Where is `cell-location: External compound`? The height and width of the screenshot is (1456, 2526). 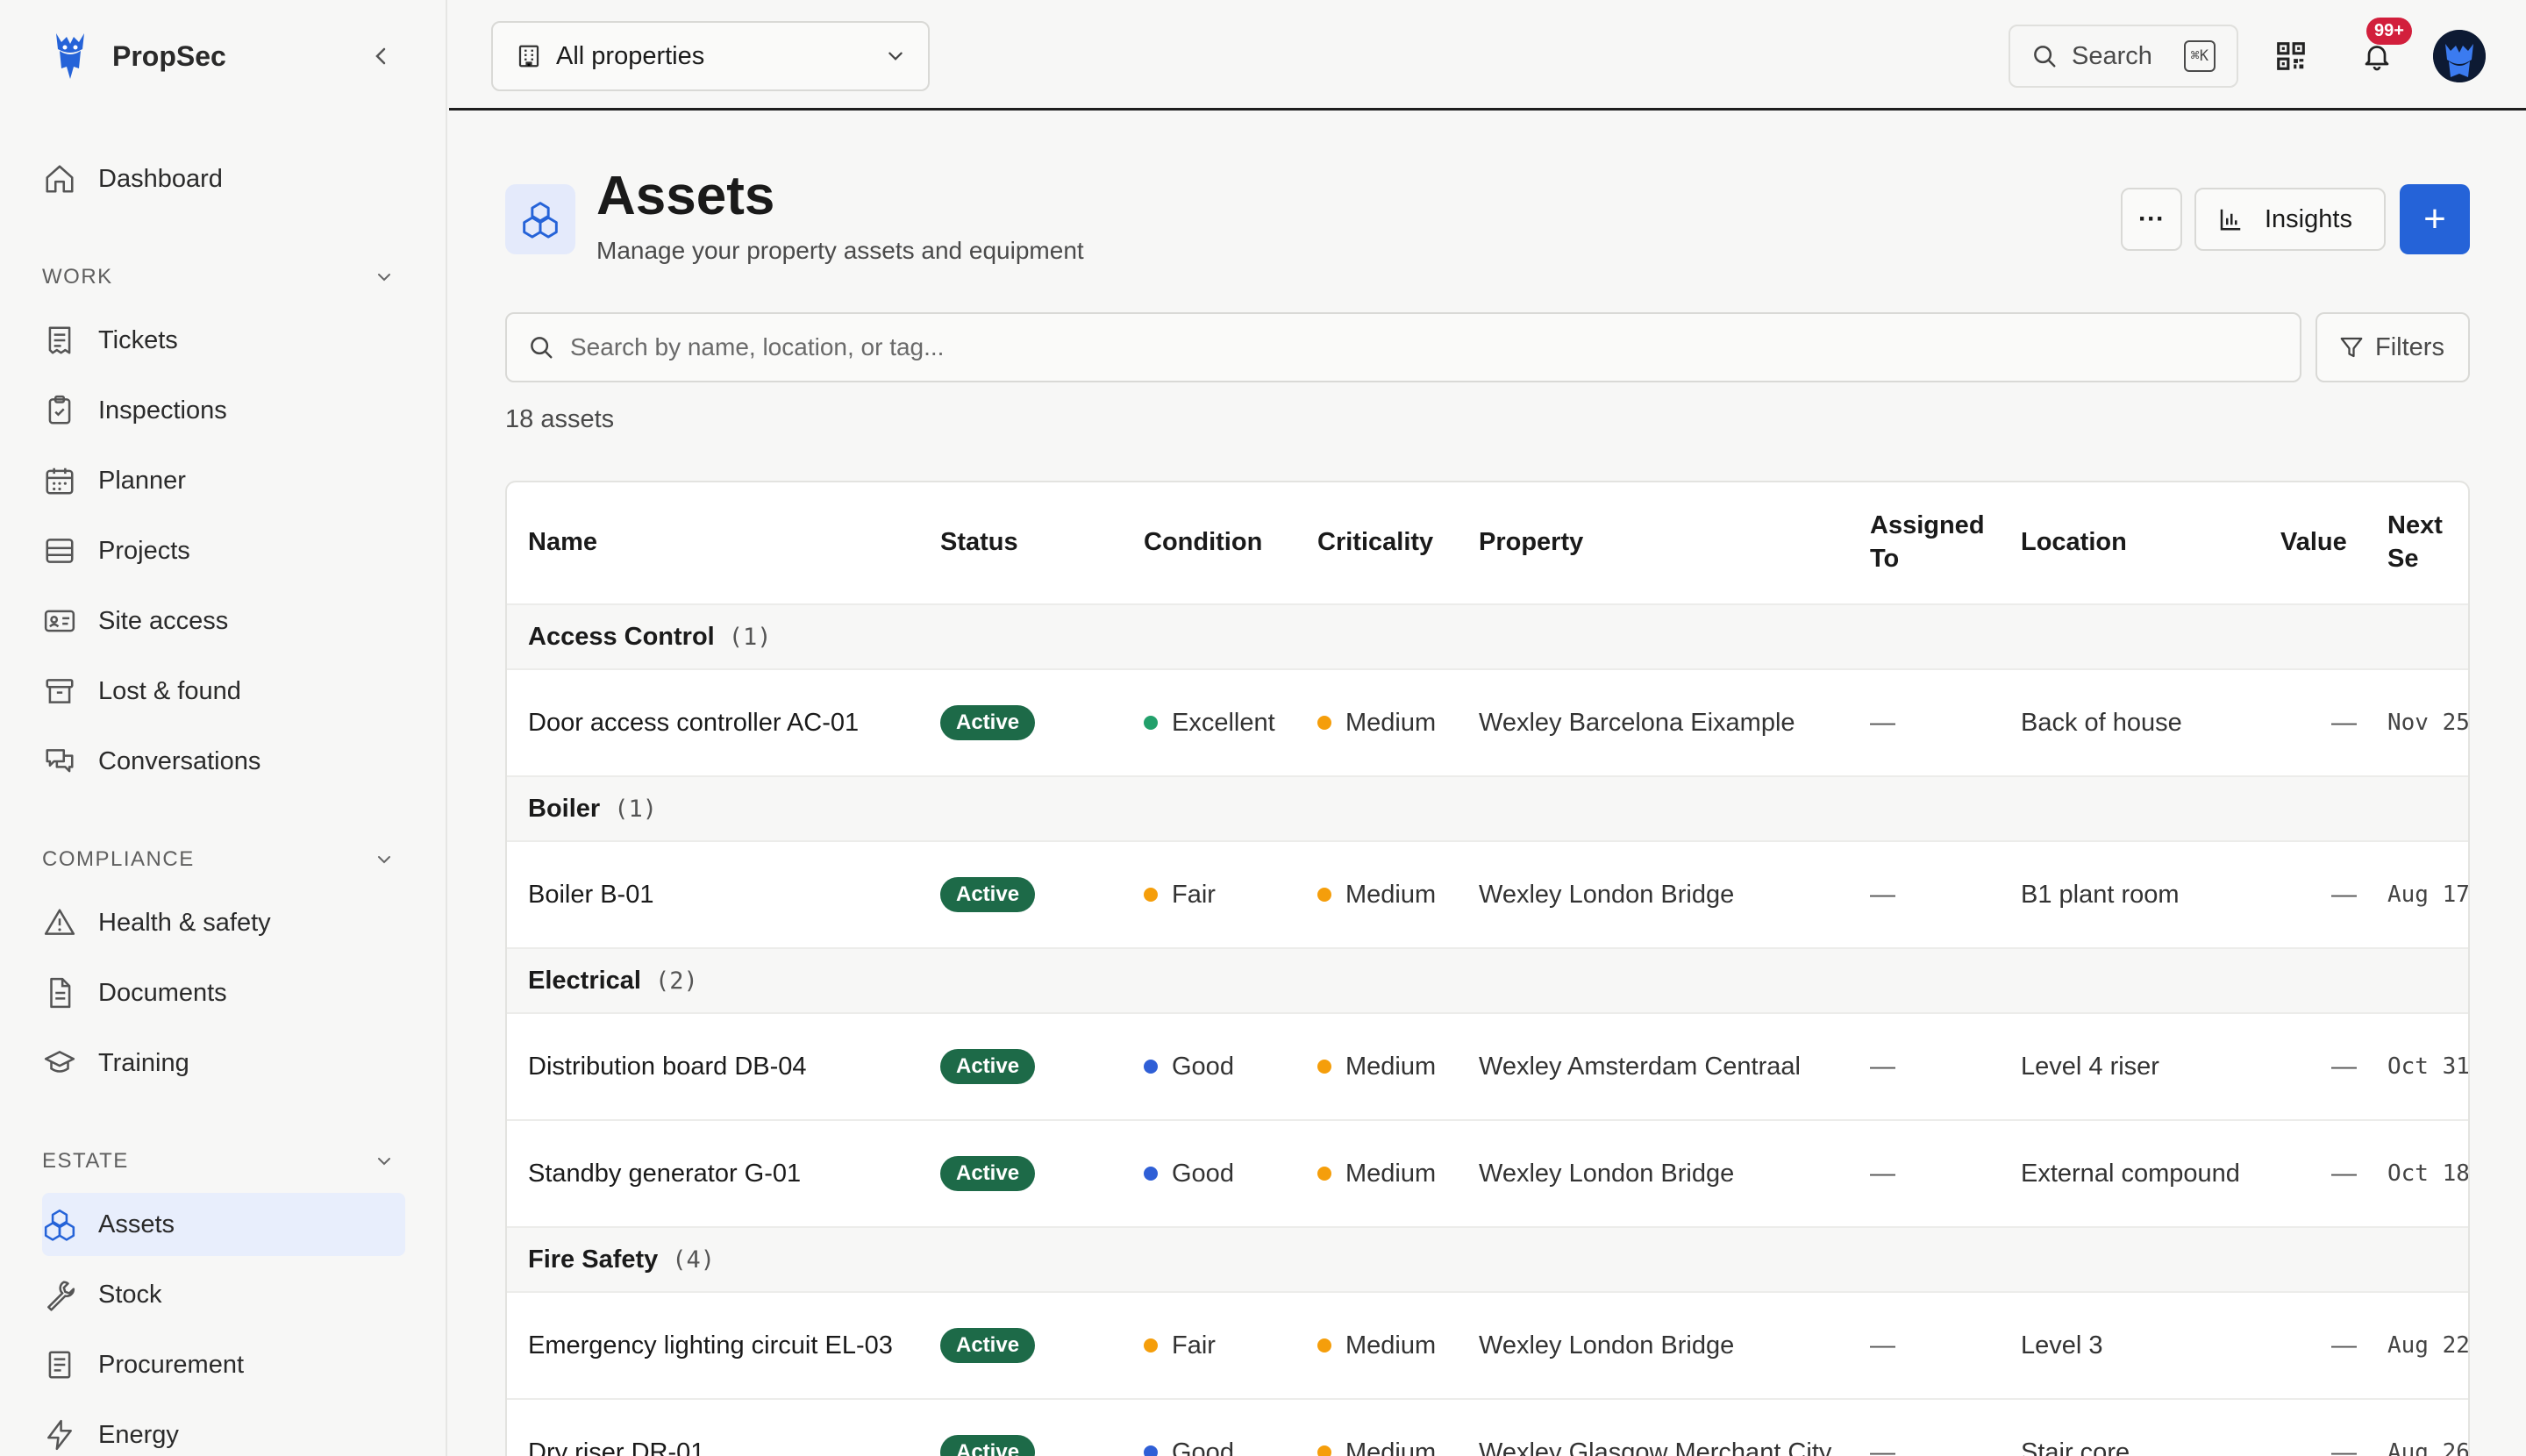
cell-location: External compound is located at coordinates (2130, 1173).